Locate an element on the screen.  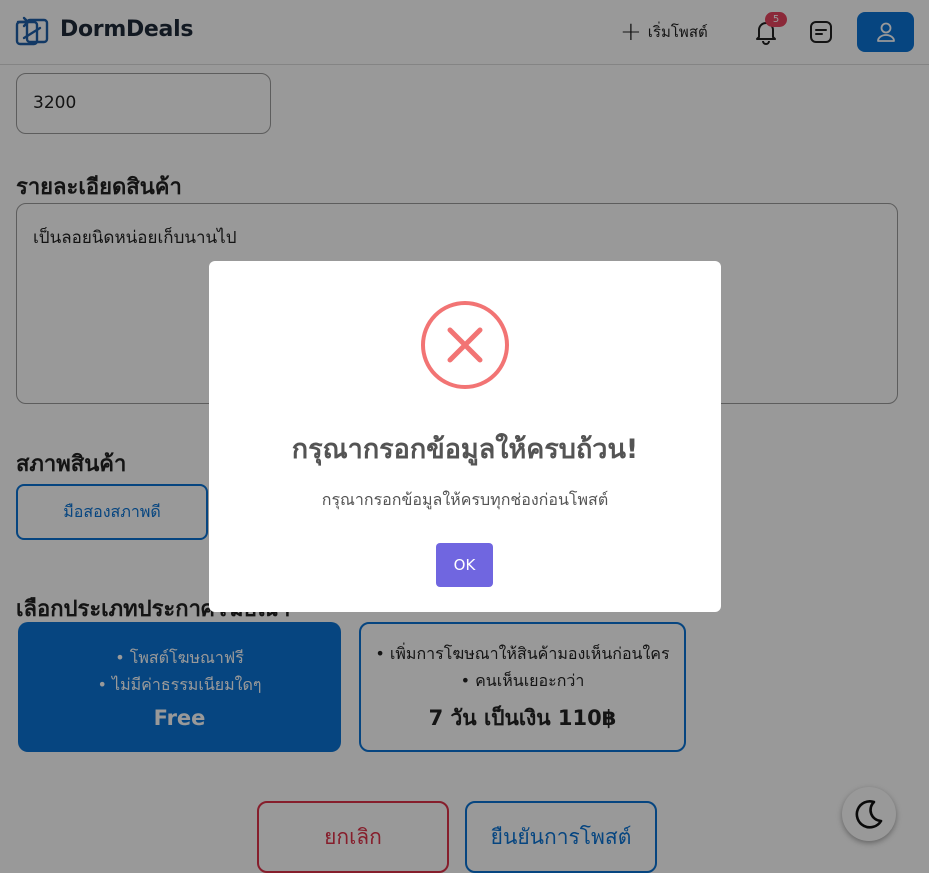
dialog-message: กรุณากรอกข้อมูลให้ครบทุกช่องก่อนโพสต์ is located at coordinates (465, 499).